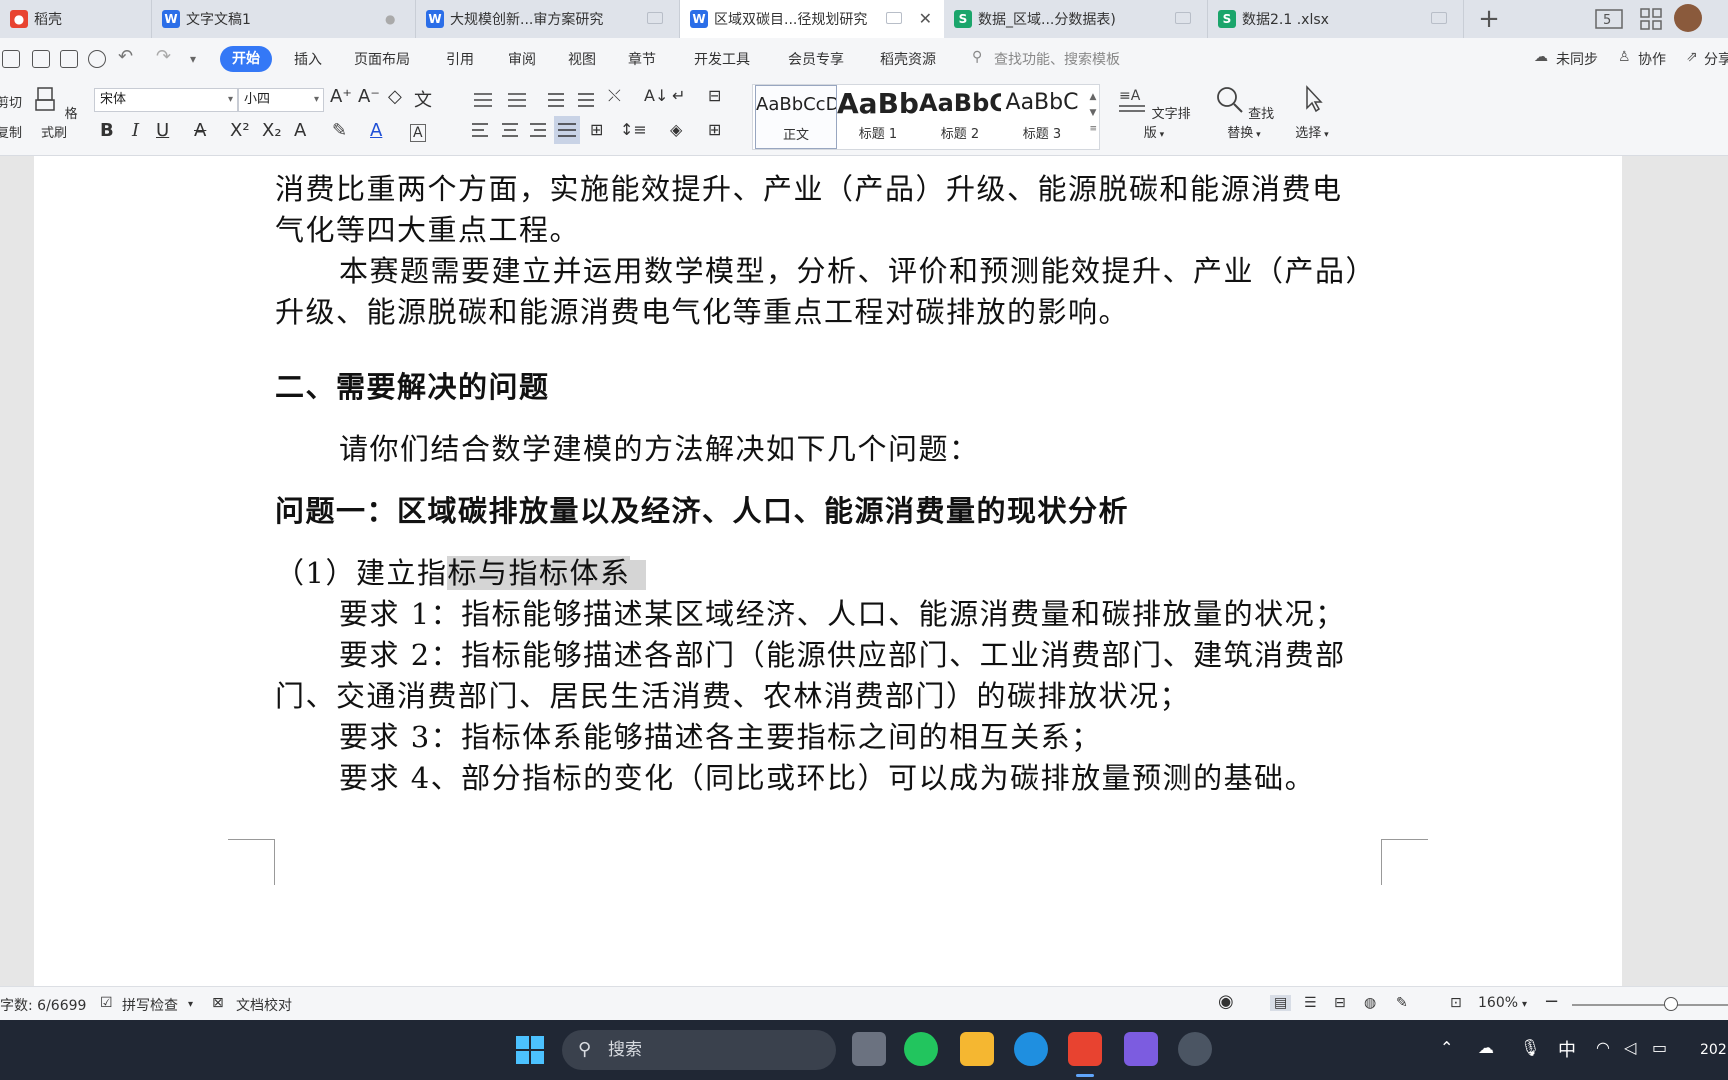  I want to click on write-view-icon: ✎, so click(1402, 1003).